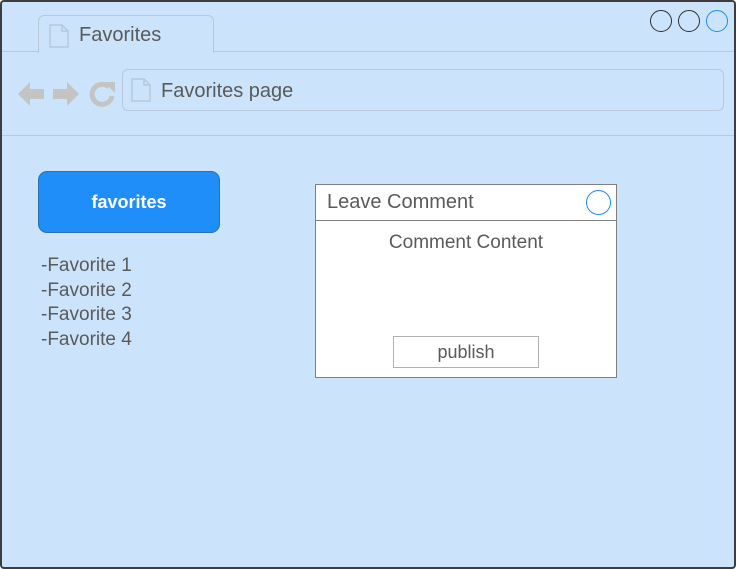  I want to click on favorite-item: -Favorite 3, so click(86, 315).